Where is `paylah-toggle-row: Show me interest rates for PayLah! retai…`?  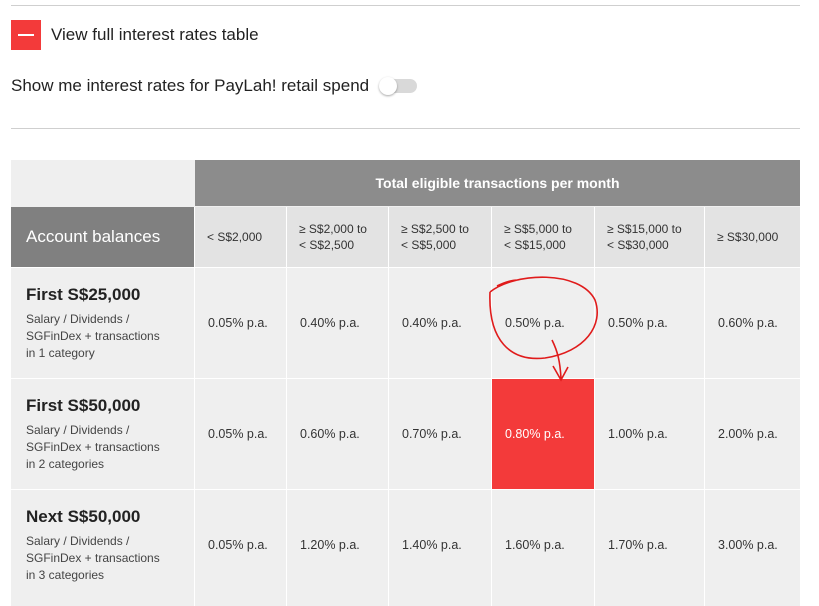 paylah-toggle-row: Show me interest rates for PayLah! retai… is located at coordinates (214, 86).